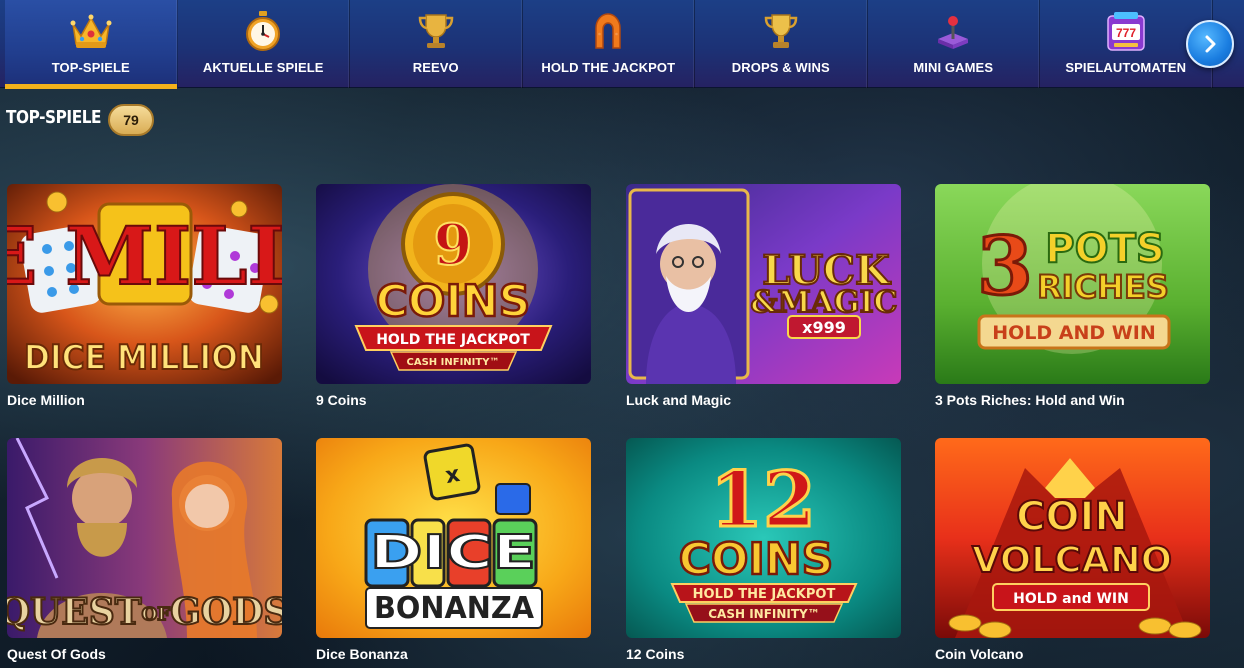  Describe the element at coordinates (1072, 654) in the screenshot. I see `game-title: Coin Volcano` at that location.